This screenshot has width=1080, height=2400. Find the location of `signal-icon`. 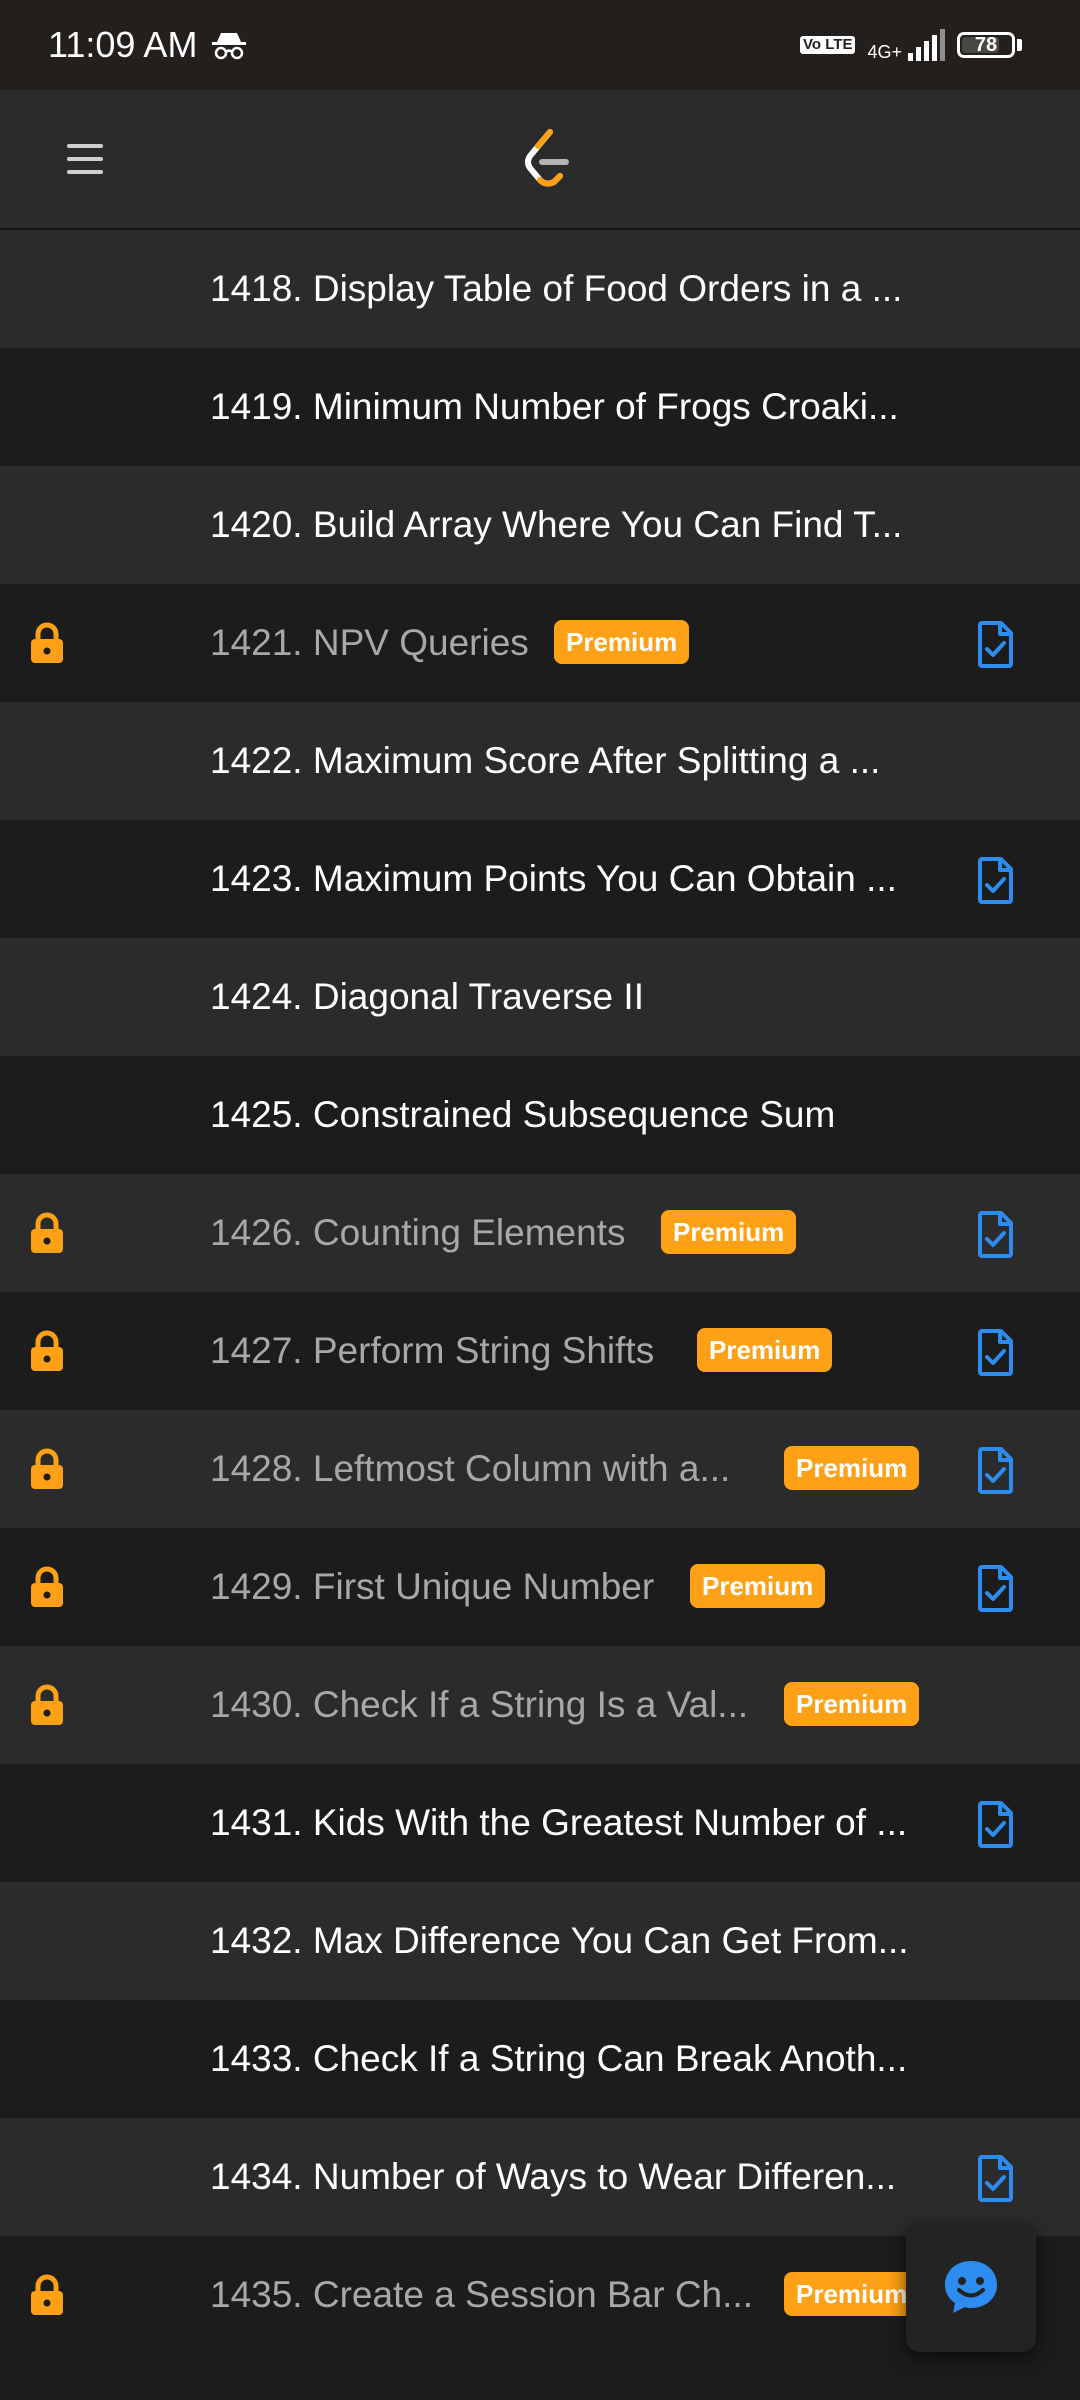

signal-icon is located at coordinates (926, 45).